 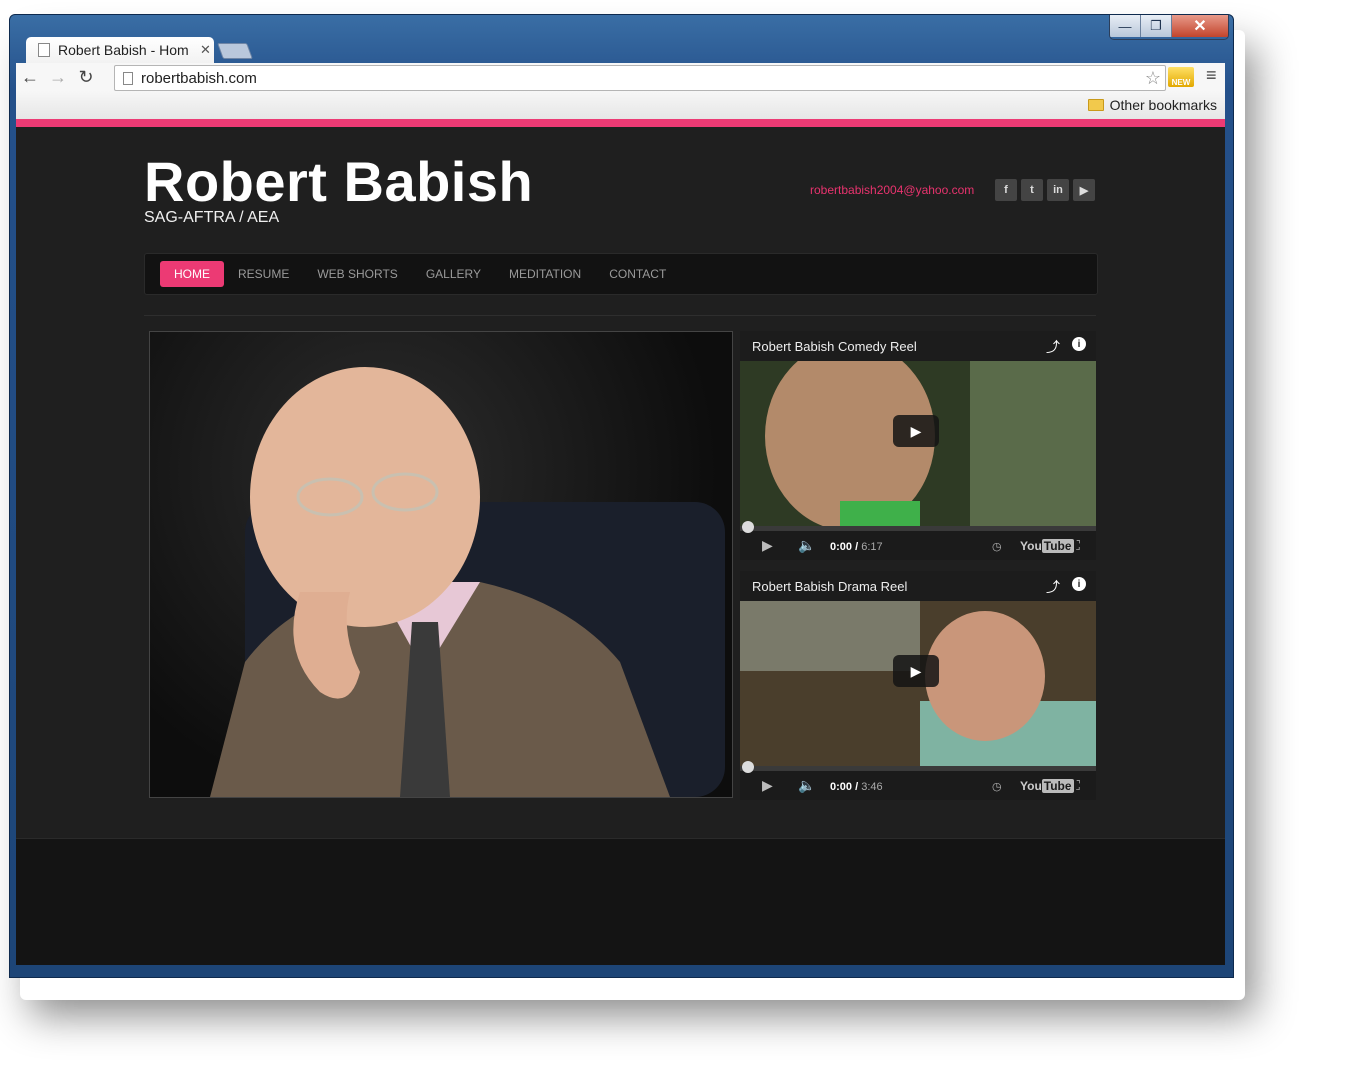 I want to click on site-title: Robert Babish, so click(x=338, y=181).